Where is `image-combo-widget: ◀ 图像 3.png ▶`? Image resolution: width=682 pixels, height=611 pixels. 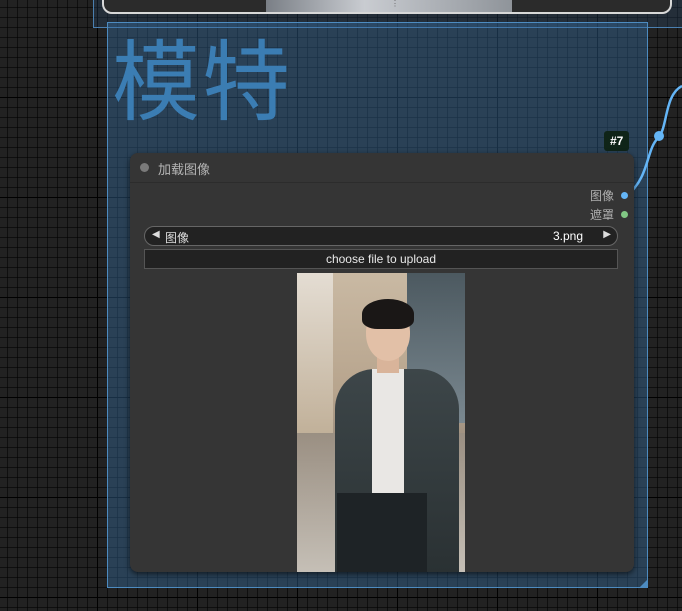 image-combo-widget: ◀ 图像 3.png ▶ is located at coordinates (381, 236).